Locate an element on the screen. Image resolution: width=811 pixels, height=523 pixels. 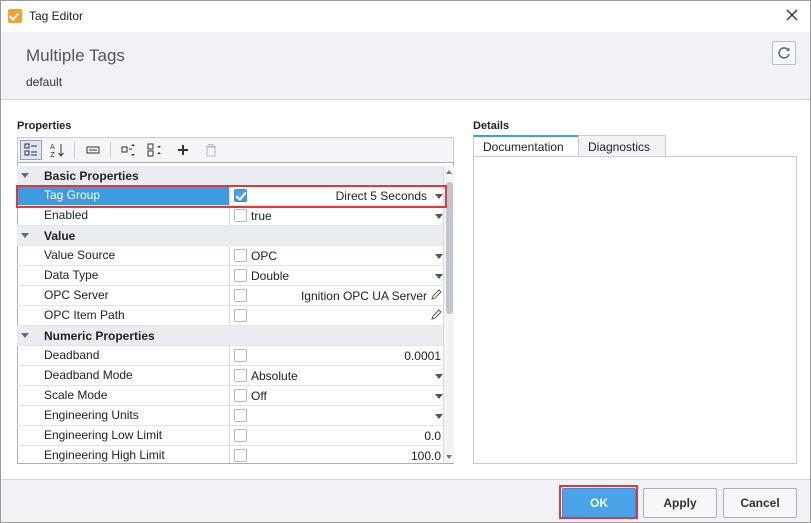
description-icon is located at coordinates (93, 150).